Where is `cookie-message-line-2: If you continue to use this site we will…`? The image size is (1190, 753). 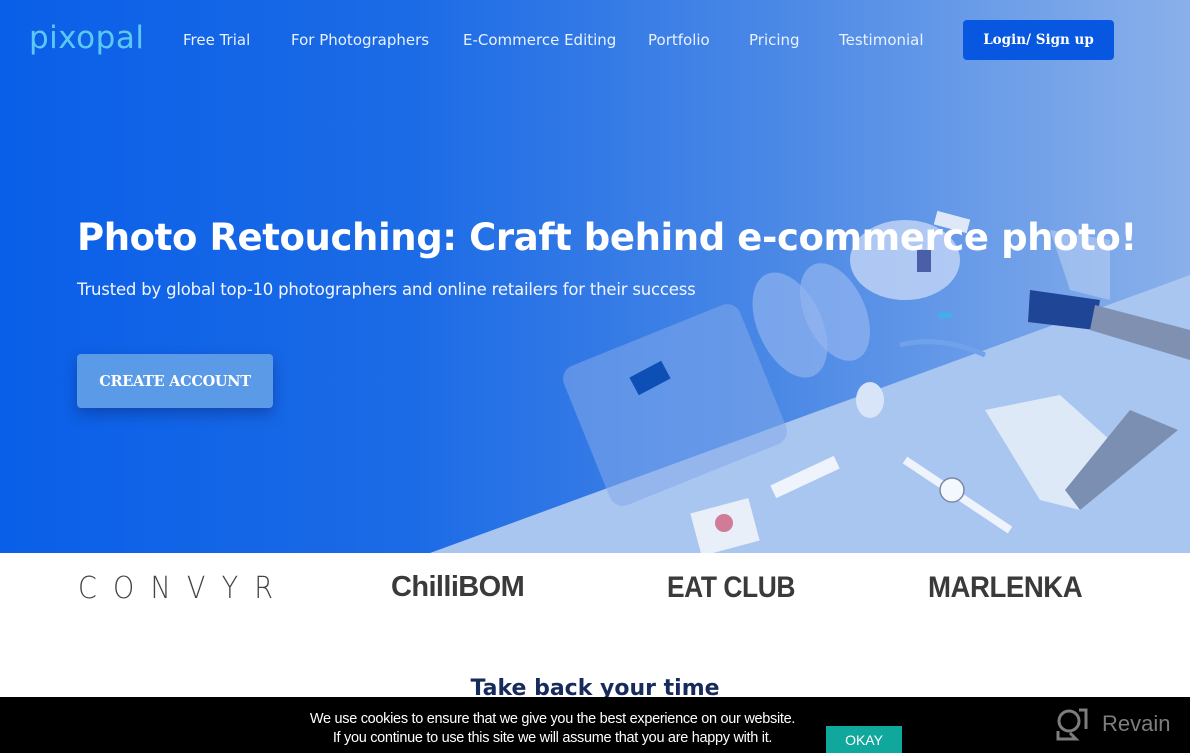 cookie-message-line-2: If you continue to use this site we will… is located at coordinates (552, 738).